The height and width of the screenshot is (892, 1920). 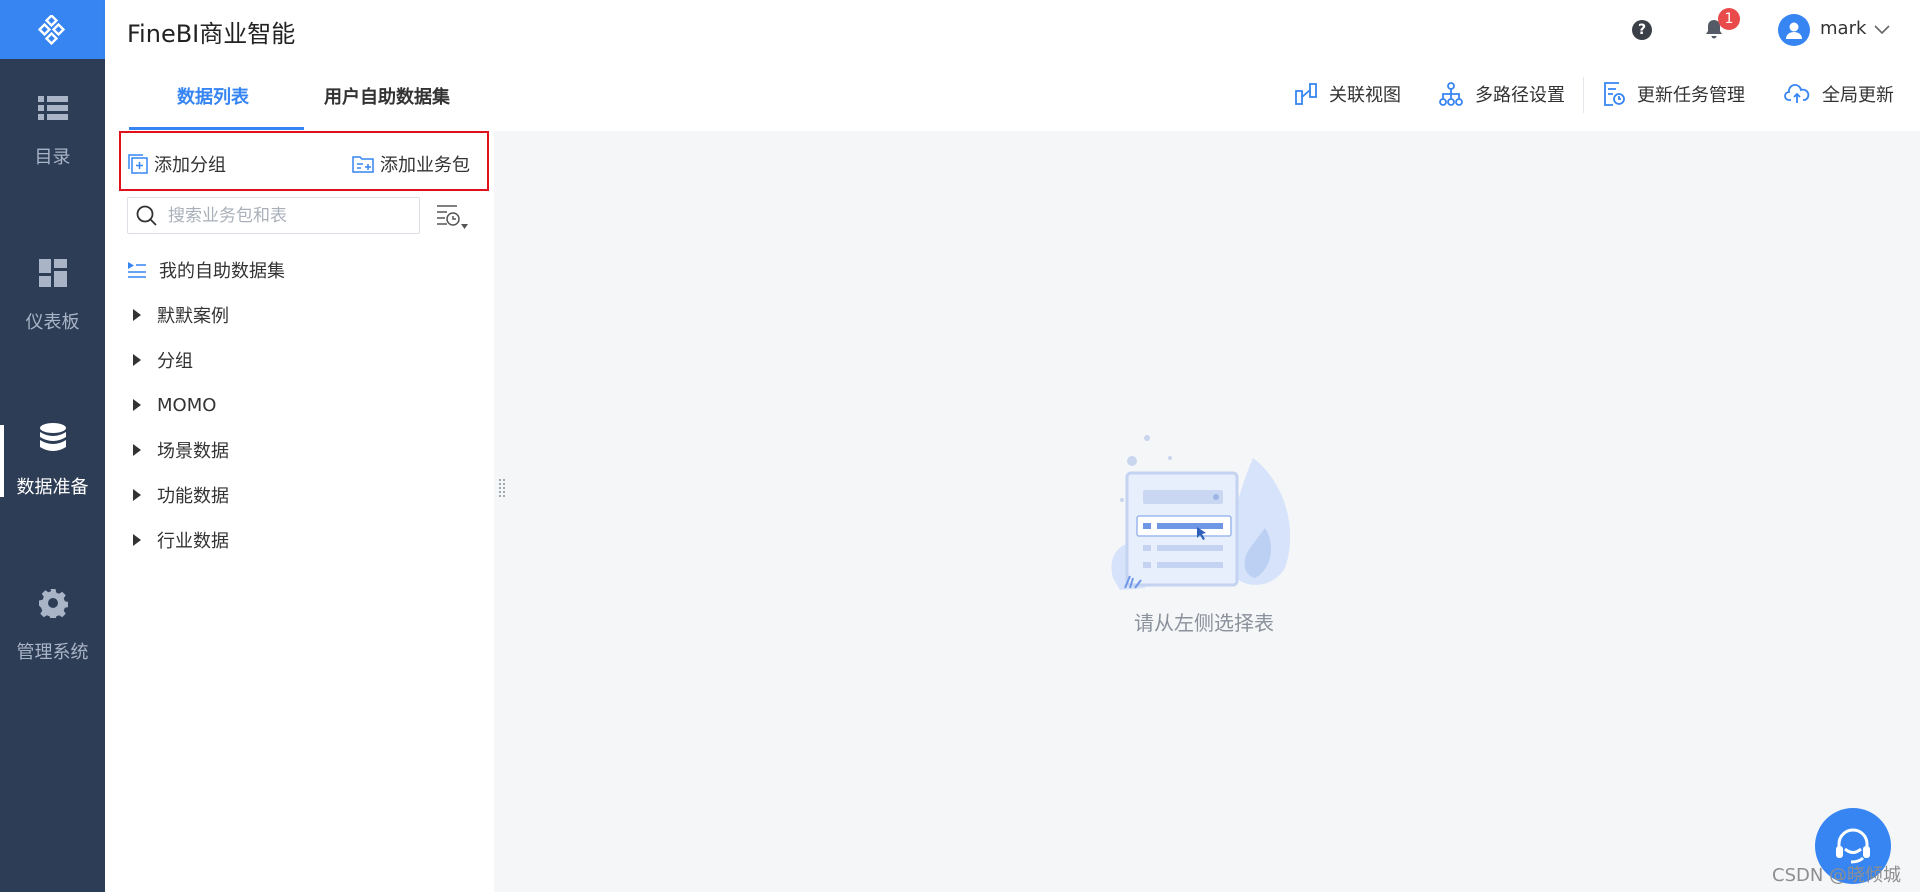 What do you see at coordinates (1843, 28) in the screenshot?
I see `username: mark` at bounding box center [1843, 28].